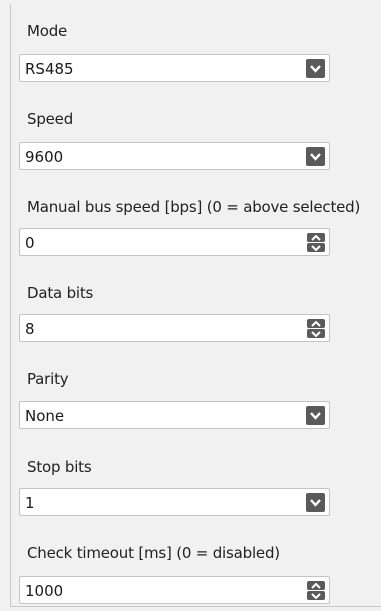 This screenshot has width=381, height=611. What do you see at coordinates (30, 329) in the screenshot?
I see `data-bits-value: 8` at bounding box center [30, 329].